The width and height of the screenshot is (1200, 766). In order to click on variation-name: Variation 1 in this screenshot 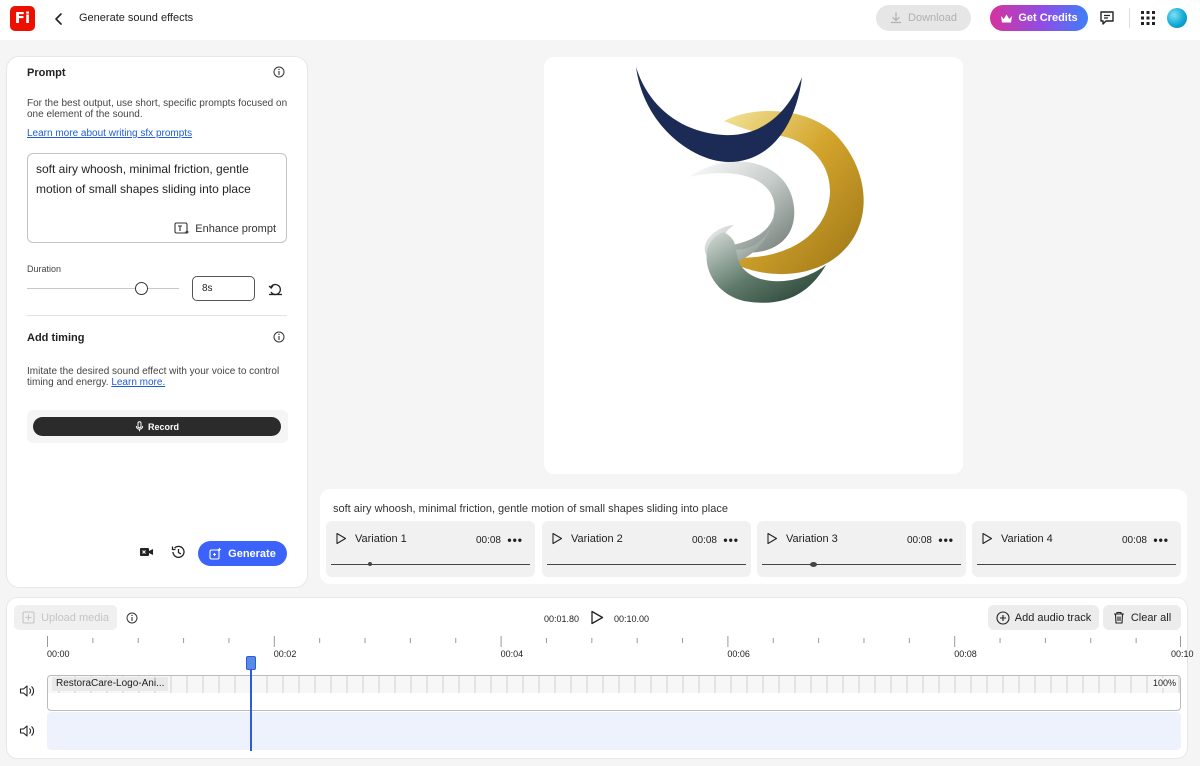, I will do `click(381, 539)`.